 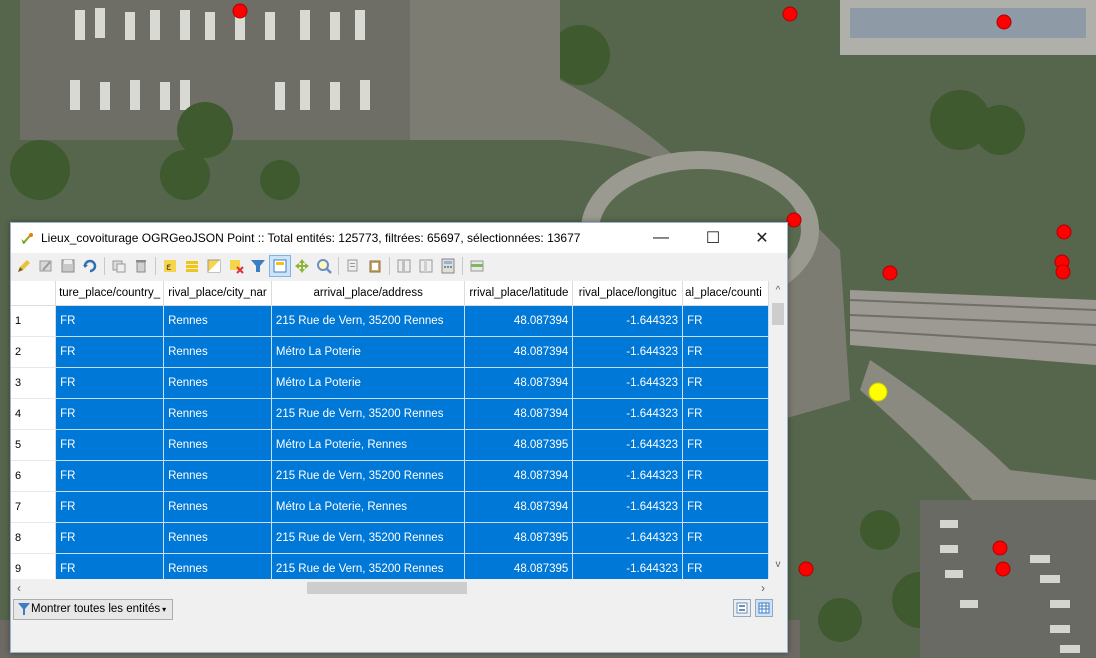 What do you see at coordinates (258, 266) in the screenshot?
I see `filter-selected-icon` at bounding box center [258, 266].